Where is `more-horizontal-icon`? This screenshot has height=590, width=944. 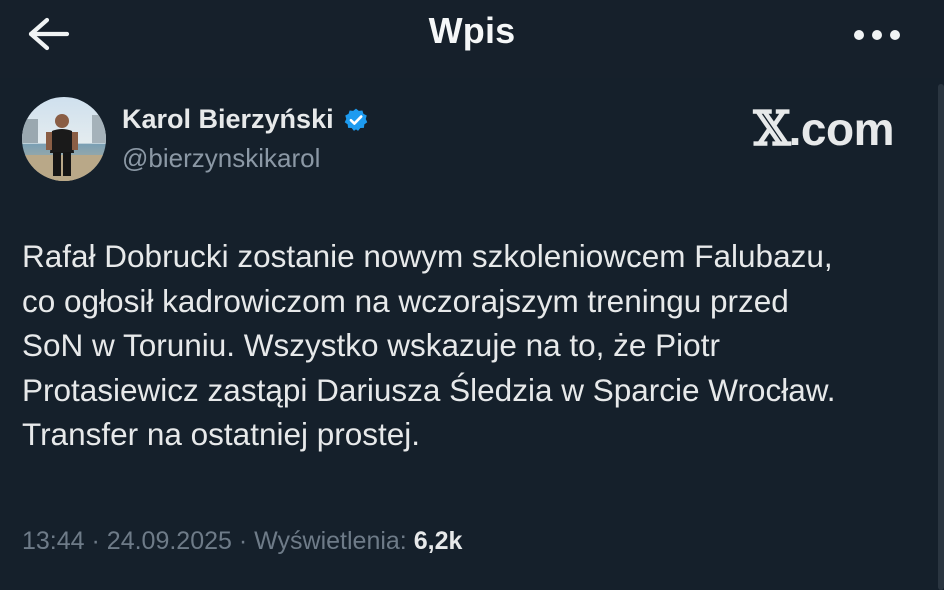
more-horizontal-icon is located at coordinates (877, 35).